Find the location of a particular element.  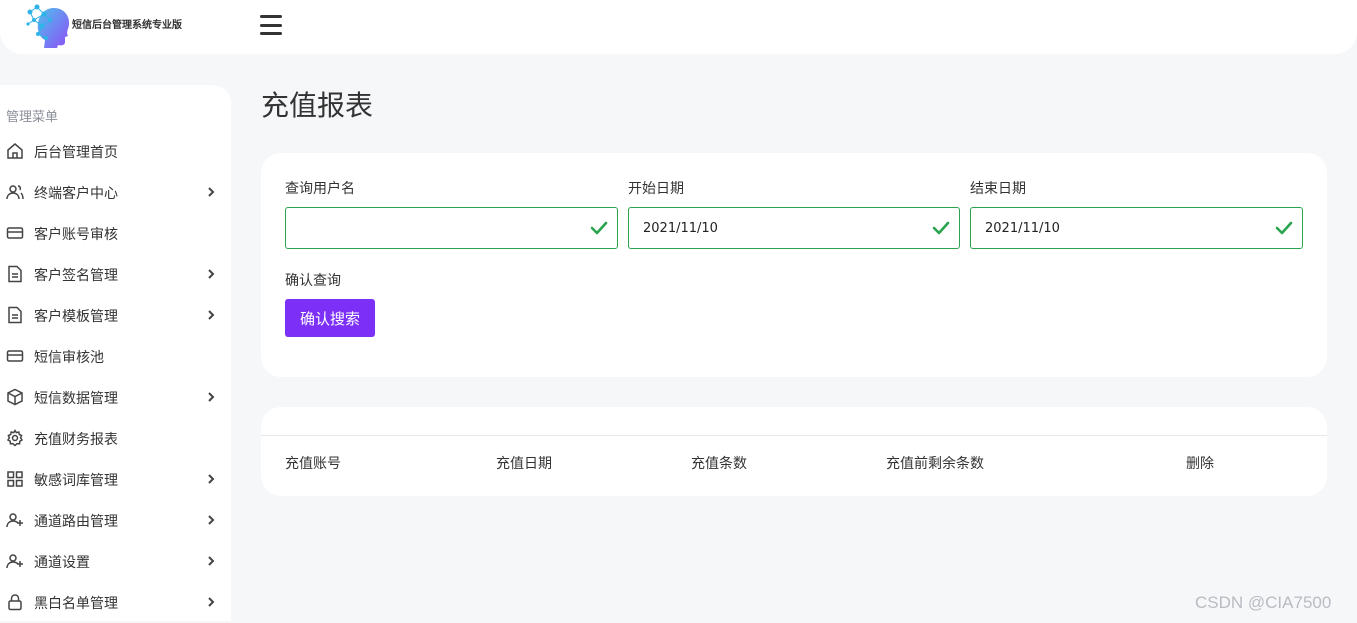

sidebar-item-label: 短信审核池 is located at coordinates (69, 358).